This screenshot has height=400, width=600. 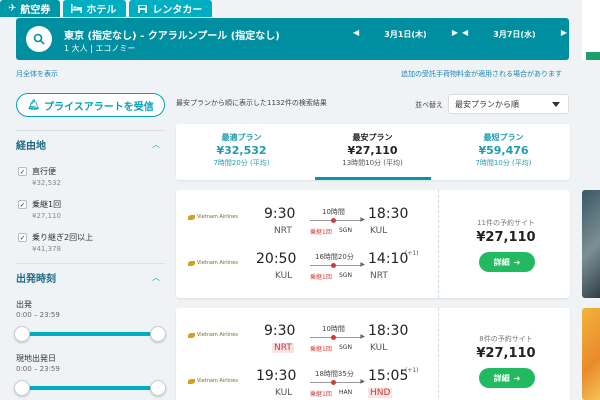 What do you see at coordinates (12, 8) in the screenshot?
I see `airplane-icon: ✈` at bounding box center [12, 8].